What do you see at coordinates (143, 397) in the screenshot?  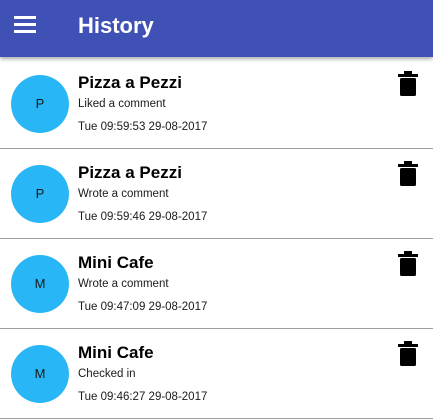 I see `item-timestamp: Tue 09:46:27 29-08-2017` at bounding box center [143, 397].